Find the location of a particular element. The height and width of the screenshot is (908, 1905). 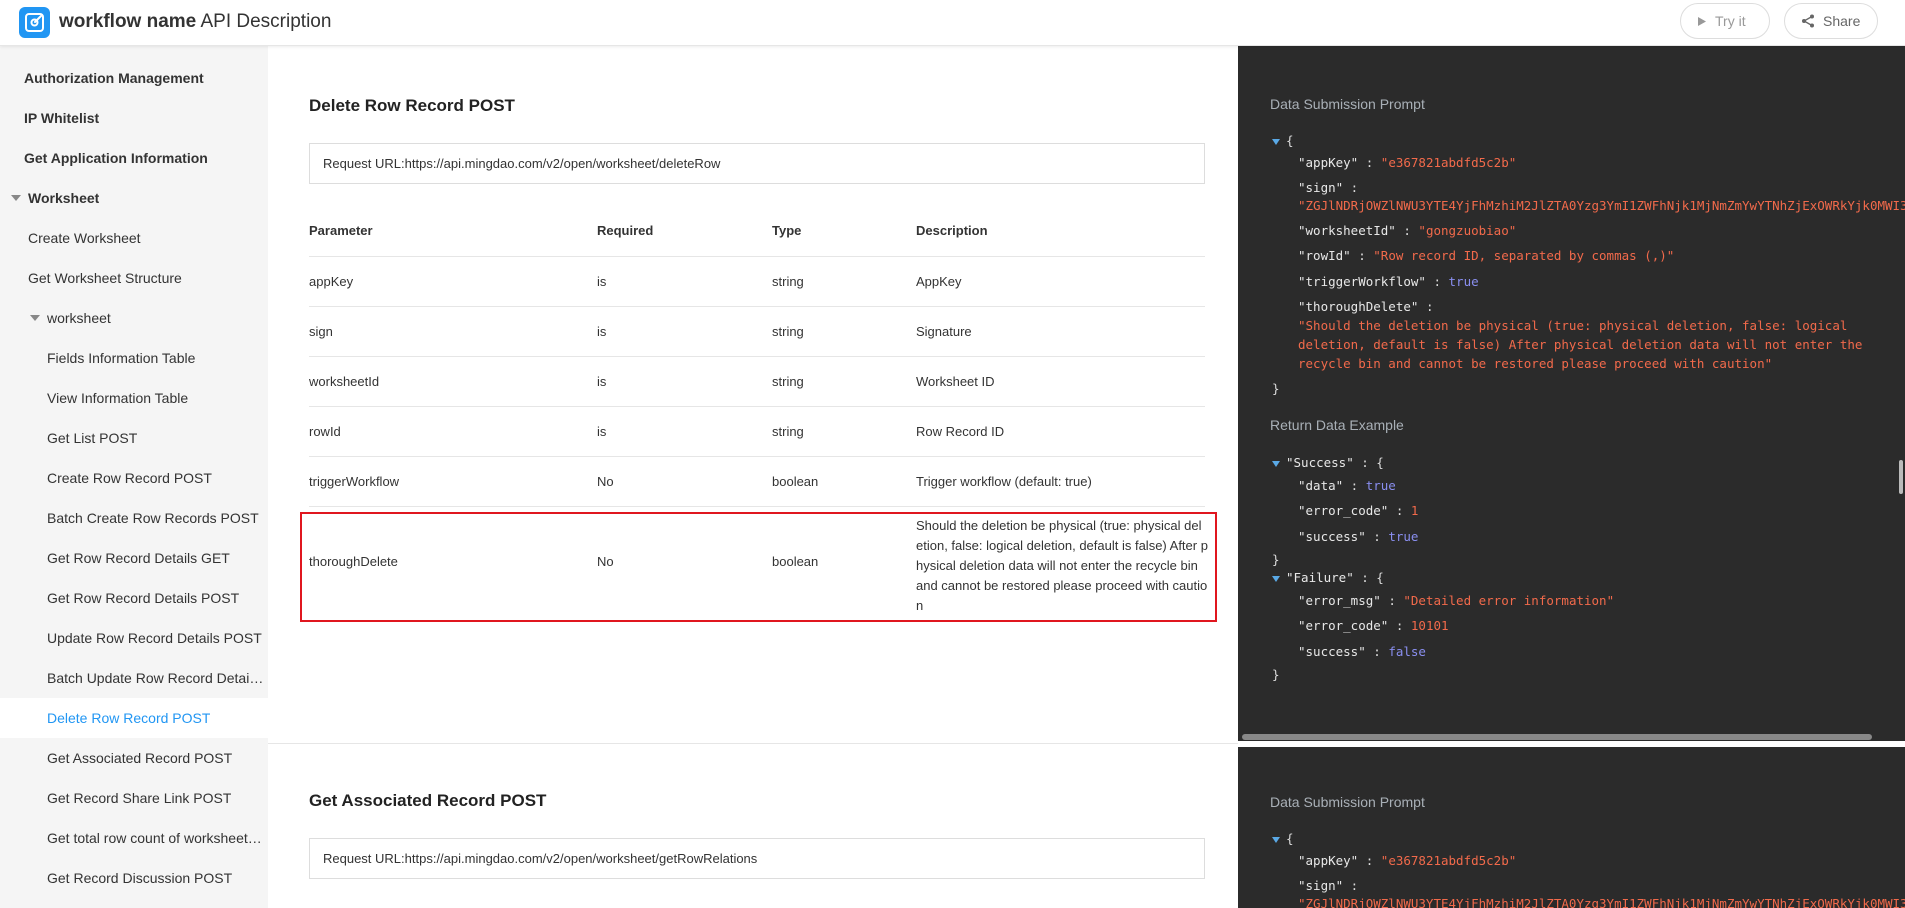

sidebar-item-label: Get List POST is located at coordinates (92, 438).